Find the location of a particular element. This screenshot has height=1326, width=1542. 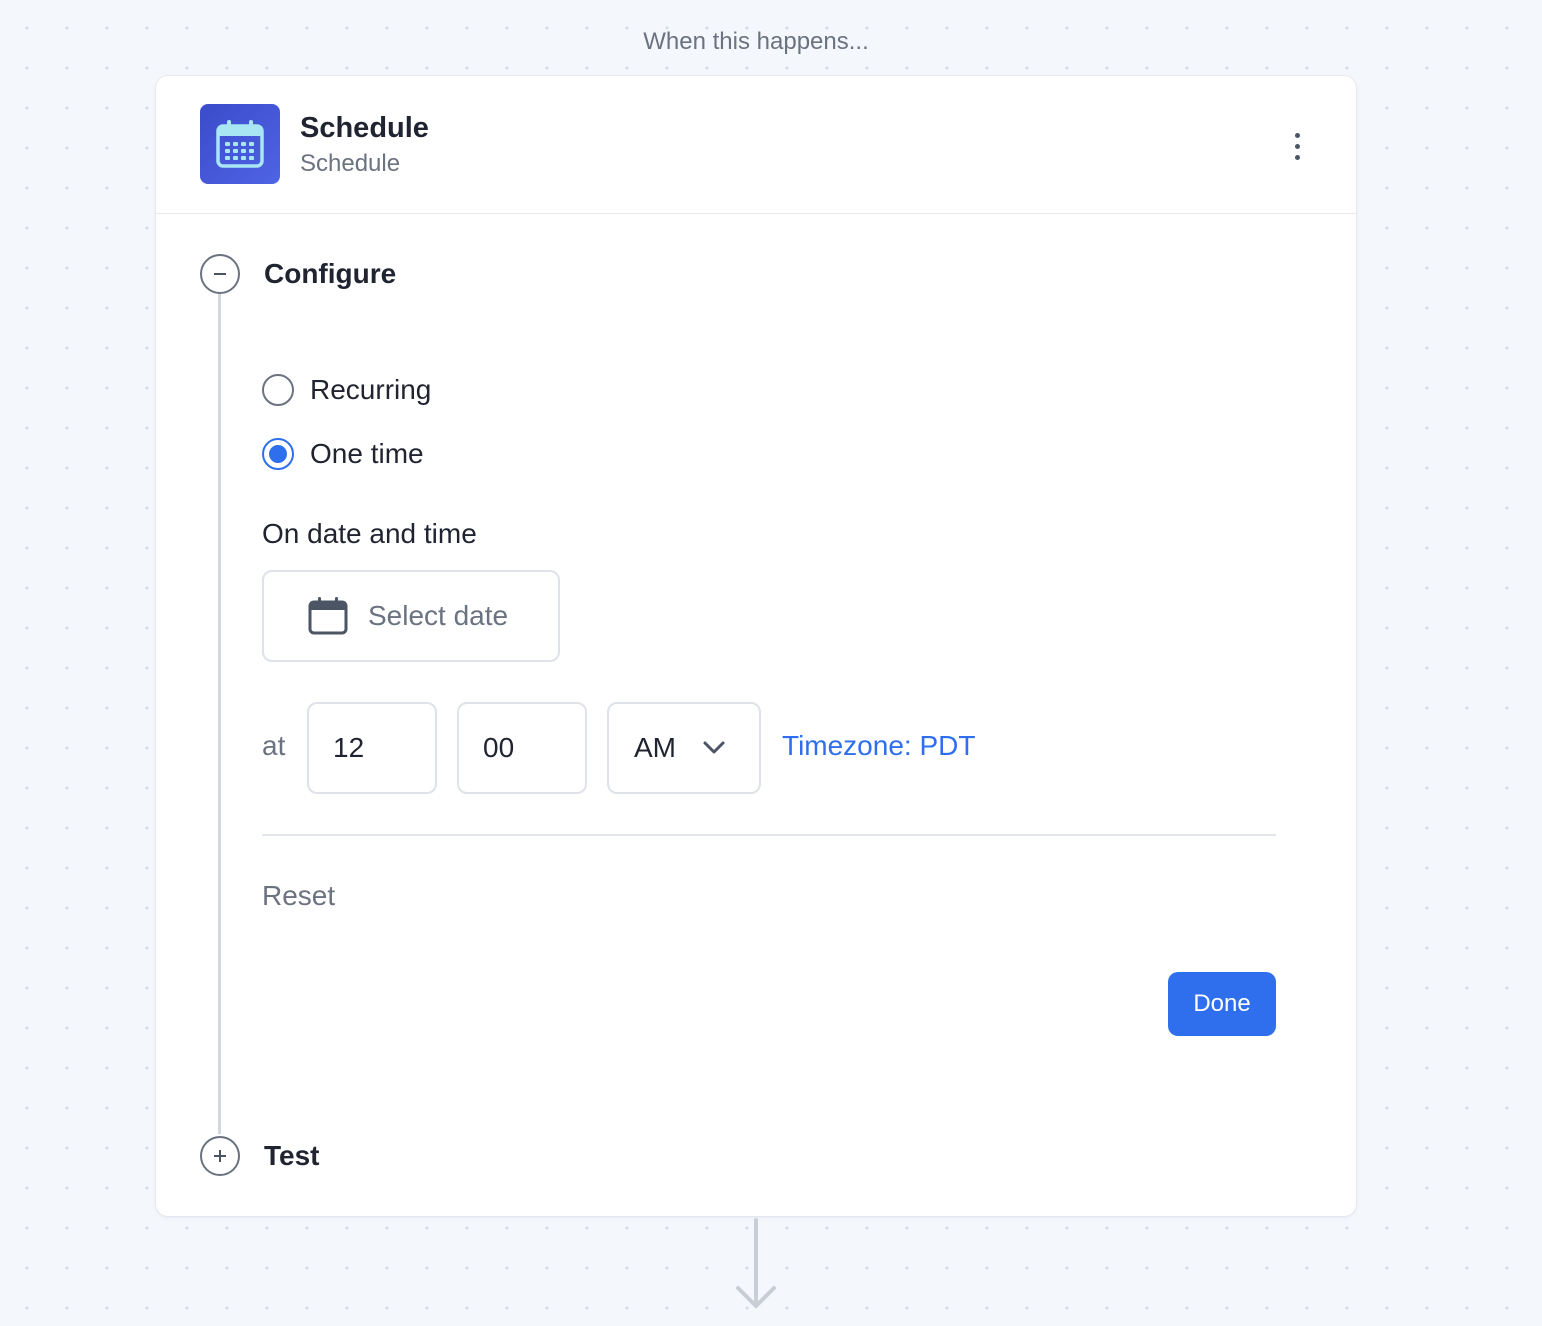

configure-step-title: Configure is located at coordinates (330, 273).